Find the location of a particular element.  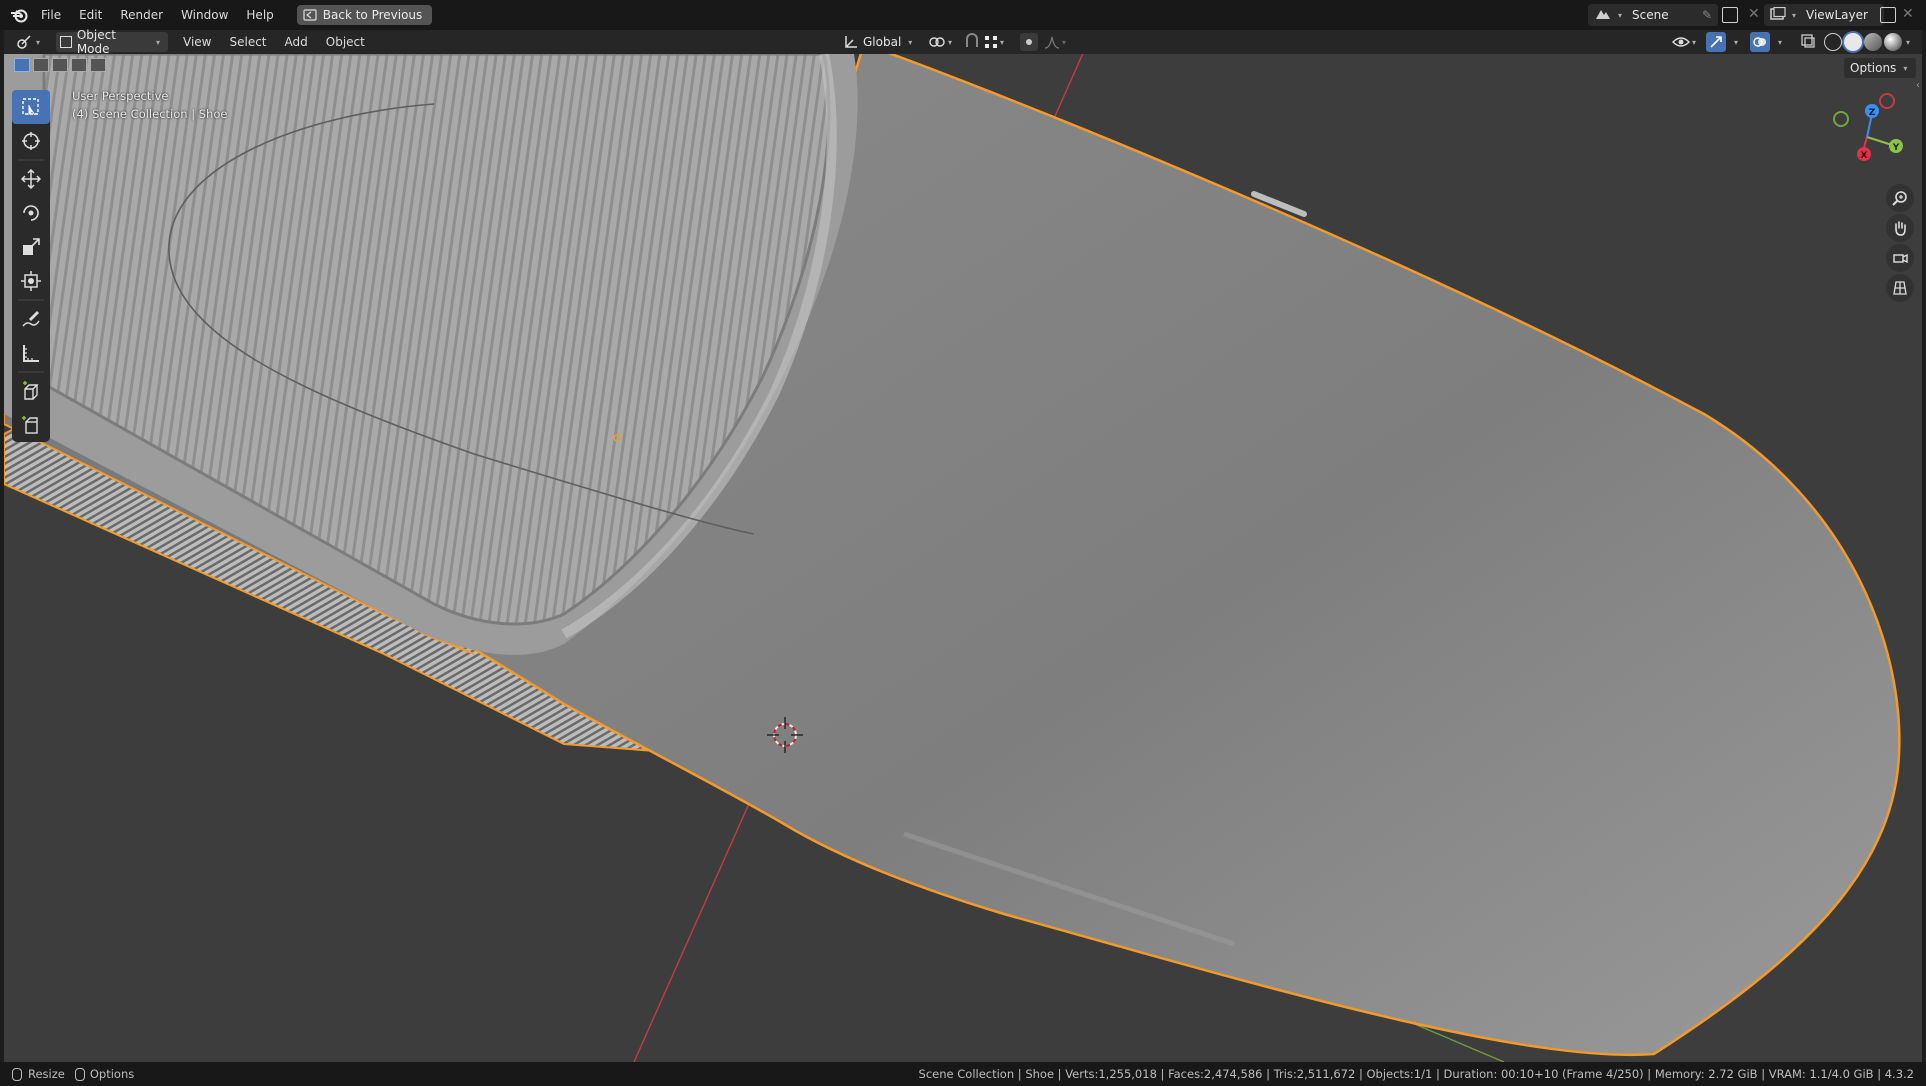

viewlayer-name: ViewLayer is located at coordinates (1837, 15).